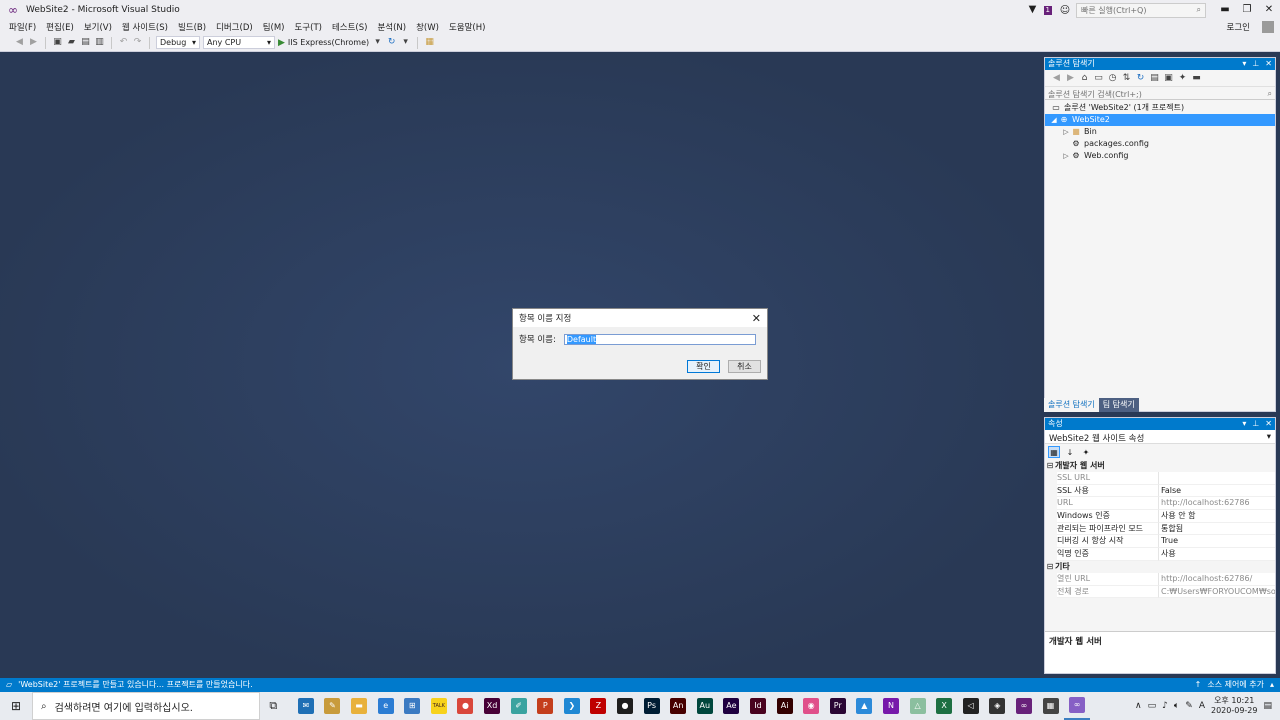  What do you see at coordinates (1238, 27) in the screenshot?
I see `sign-in-link: 로그인` at bounding box center [1238, 27].